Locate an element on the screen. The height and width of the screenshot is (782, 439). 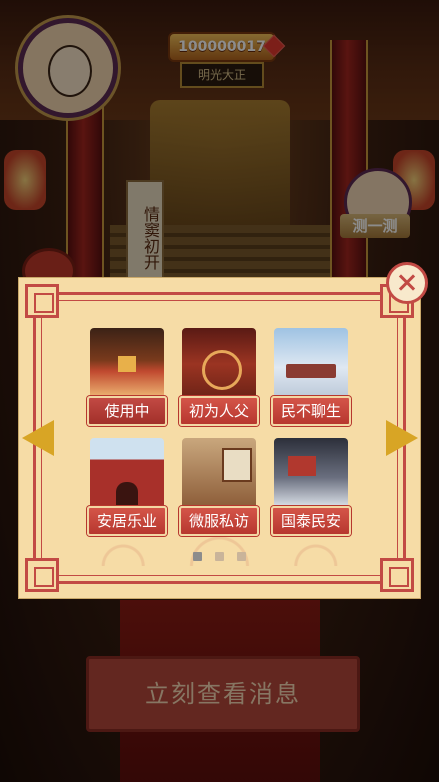
corner-ornament is located at coordinates (42, 301).